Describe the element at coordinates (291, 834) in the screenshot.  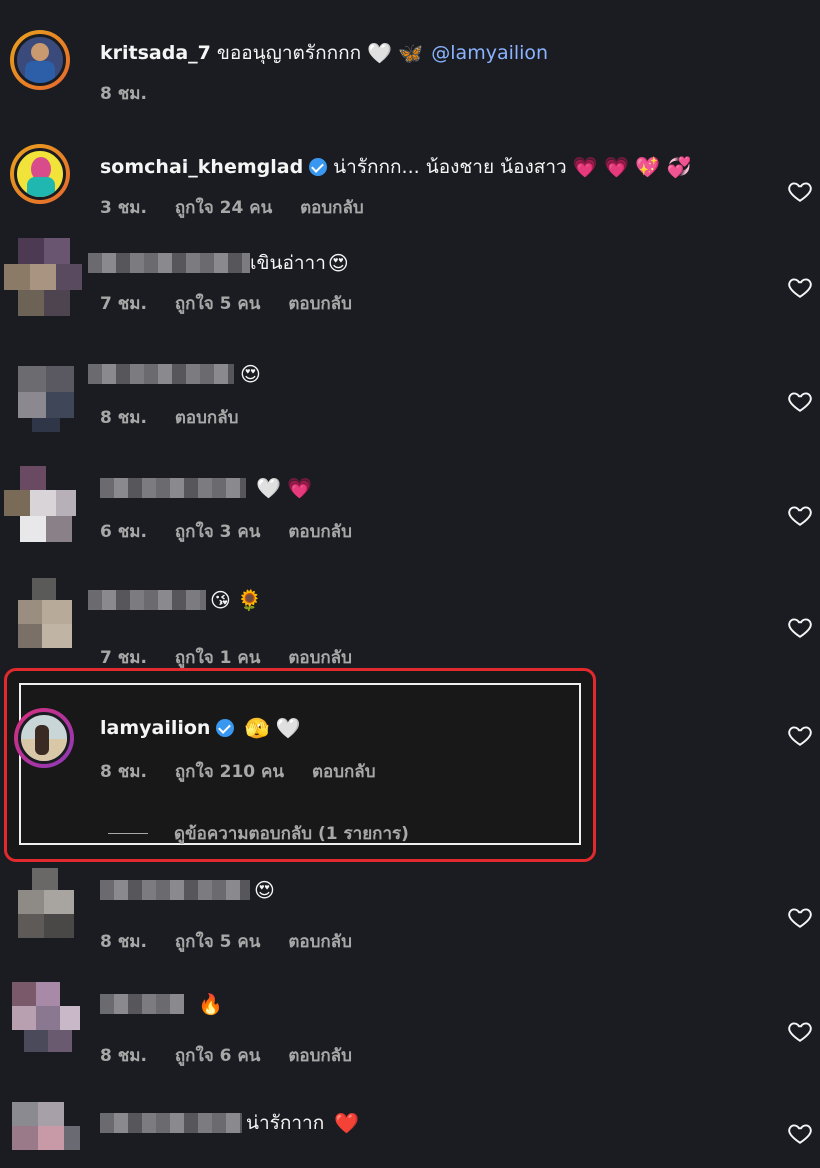
I see `view-replies-label: ดูข้อความตอบกลับ (1 รายการ)` at that location.